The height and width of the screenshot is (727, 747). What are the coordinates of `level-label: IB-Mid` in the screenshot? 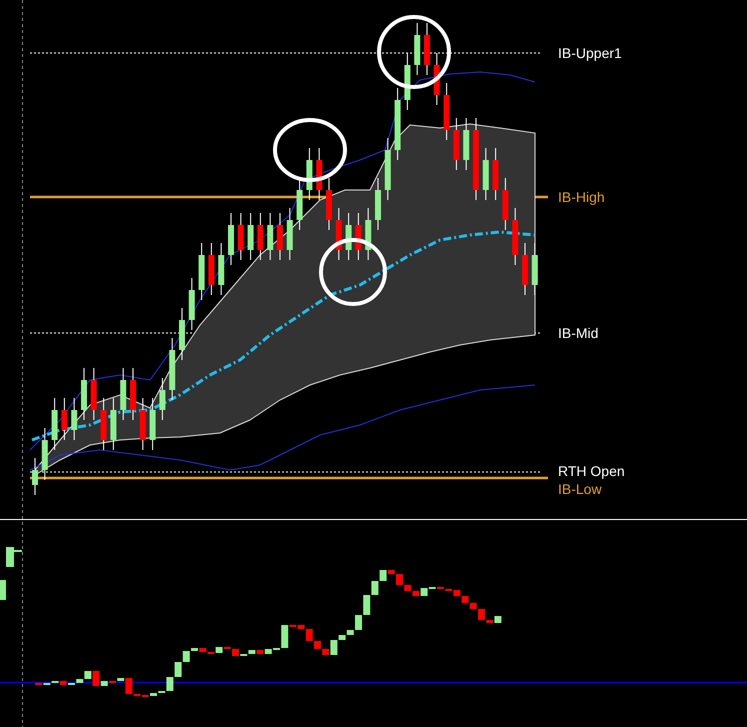 It's located at (578, 333).